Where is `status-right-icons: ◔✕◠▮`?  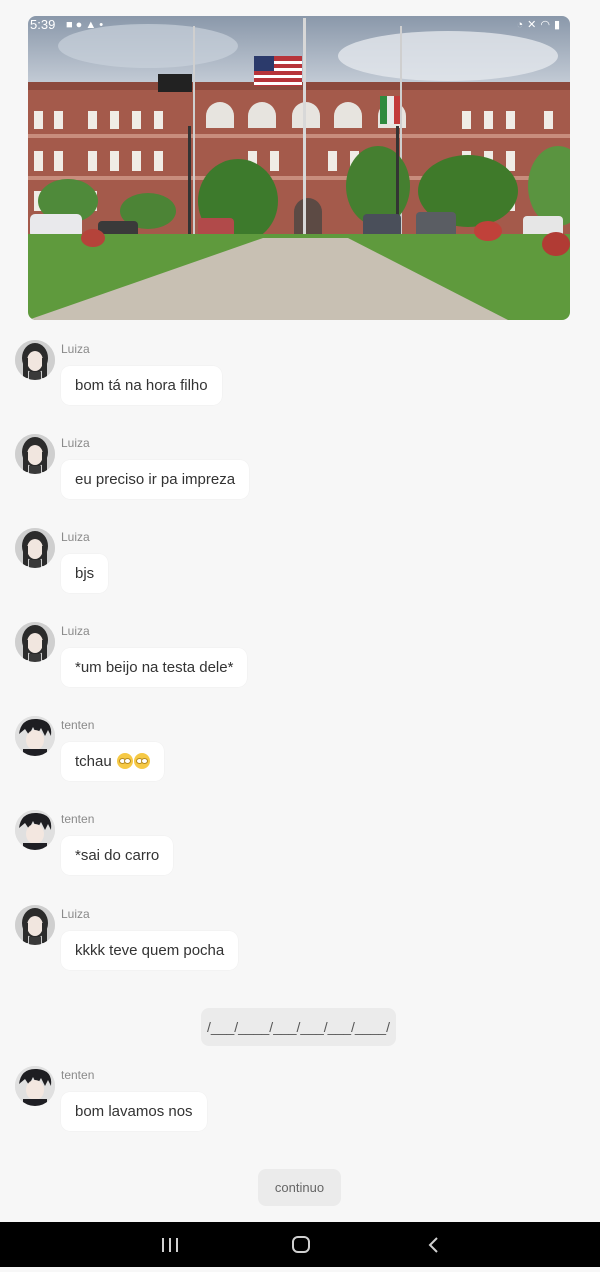 status-right-icons: ◔✕◠▮ is located at coordinates (540, 25).